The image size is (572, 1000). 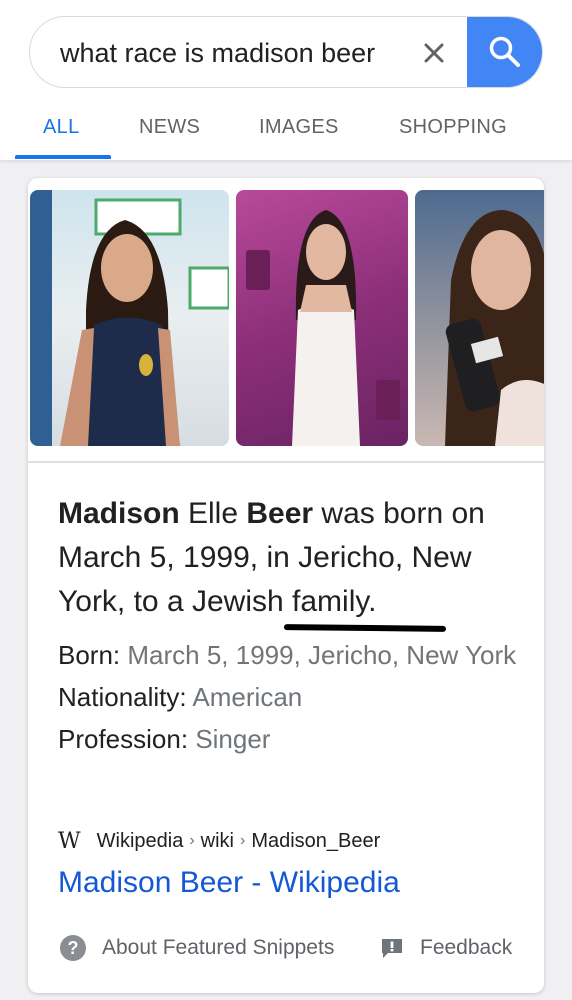 I want to click on about-label: About Featured Snippets, so click(x=218, y=947).